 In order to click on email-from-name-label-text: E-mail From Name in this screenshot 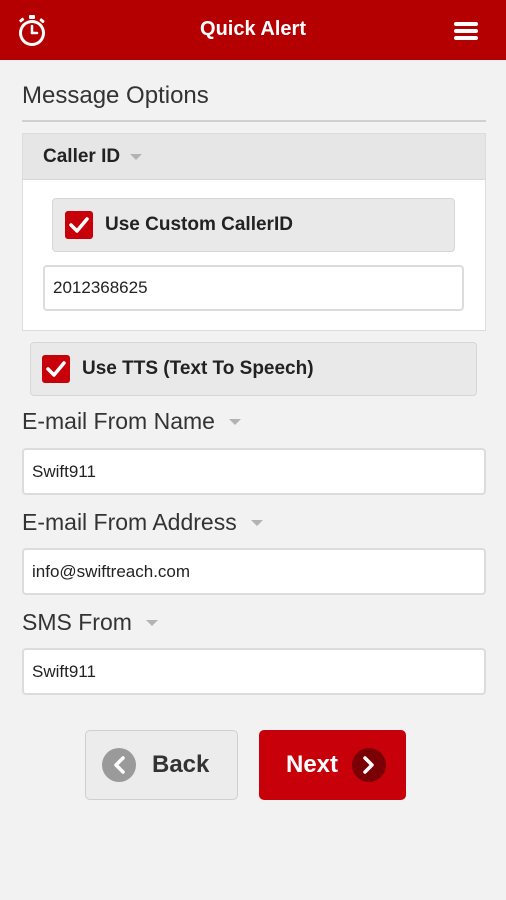, I will do `click(118, 421)`.